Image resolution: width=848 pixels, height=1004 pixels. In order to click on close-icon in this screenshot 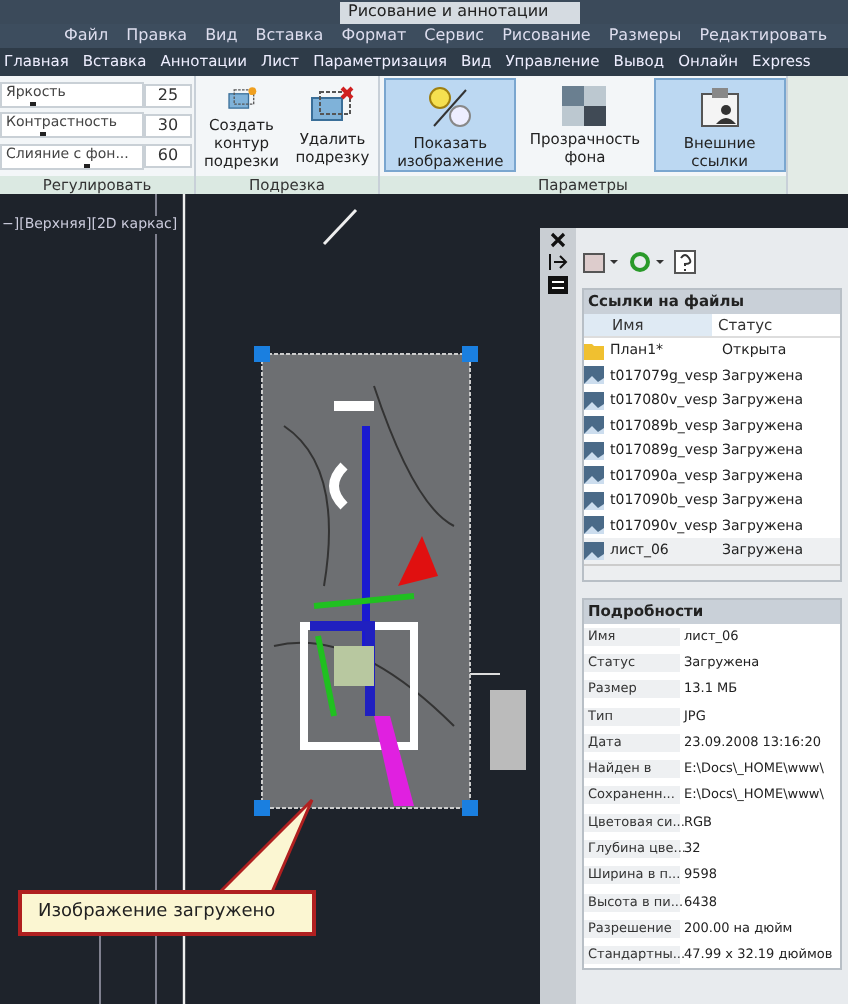, I will do `click(558, 240)`.